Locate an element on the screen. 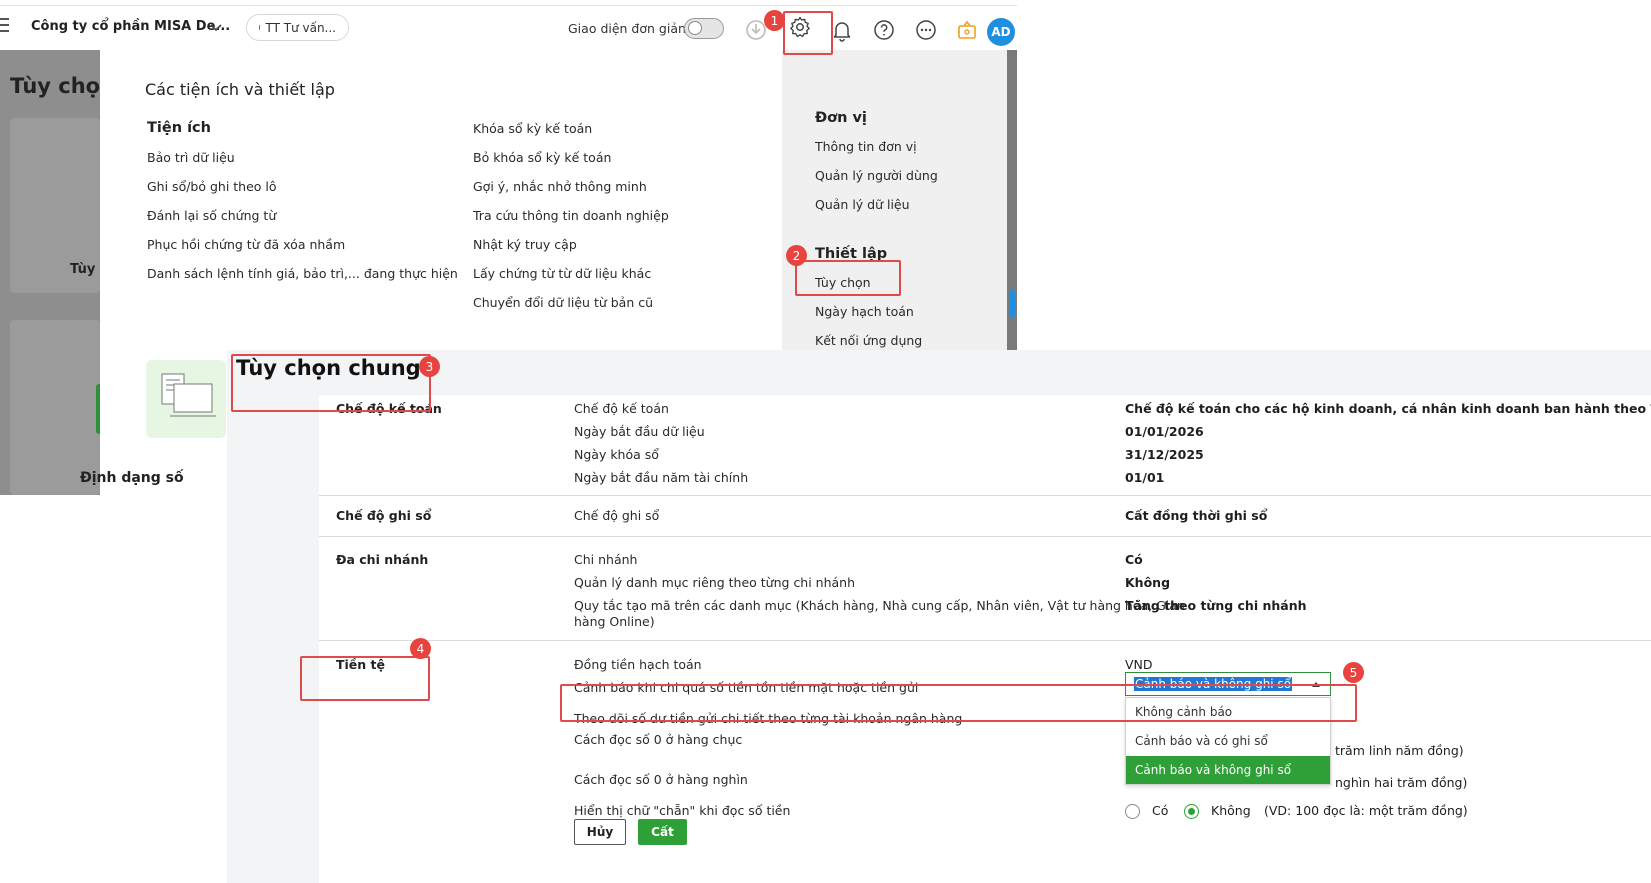  menu-link: Quản lý dữ liệu is located at coordinates (862, 204).